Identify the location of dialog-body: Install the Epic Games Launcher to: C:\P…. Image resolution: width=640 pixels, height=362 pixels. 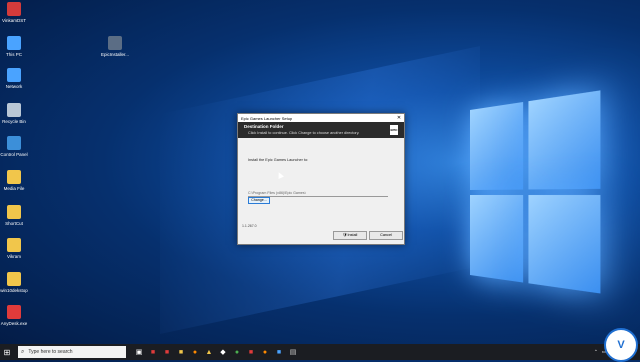
(321, 191).